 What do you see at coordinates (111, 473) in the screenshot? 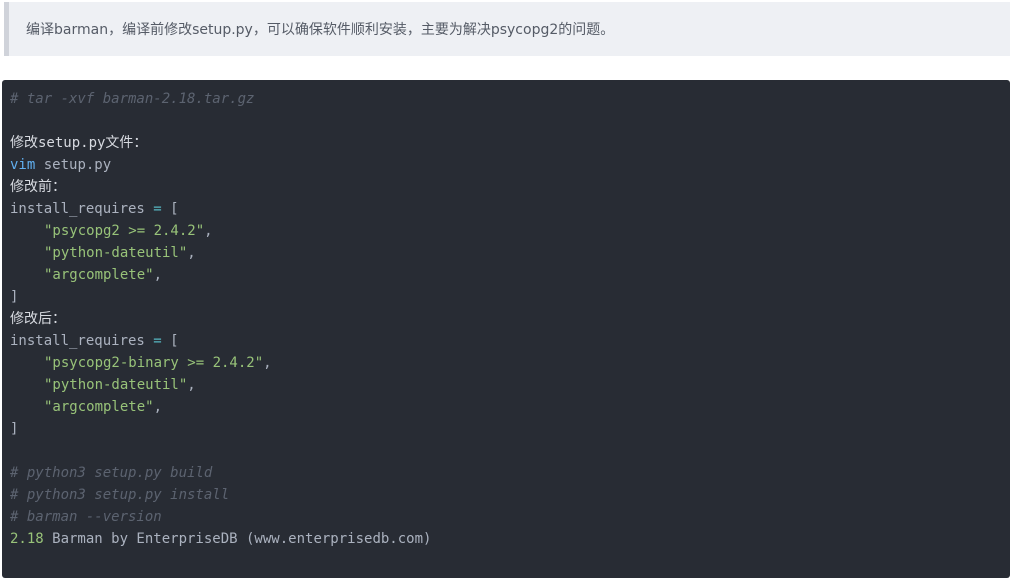
I see `code-comment: # python3 setup.py build` at bounding box center [111, 473].